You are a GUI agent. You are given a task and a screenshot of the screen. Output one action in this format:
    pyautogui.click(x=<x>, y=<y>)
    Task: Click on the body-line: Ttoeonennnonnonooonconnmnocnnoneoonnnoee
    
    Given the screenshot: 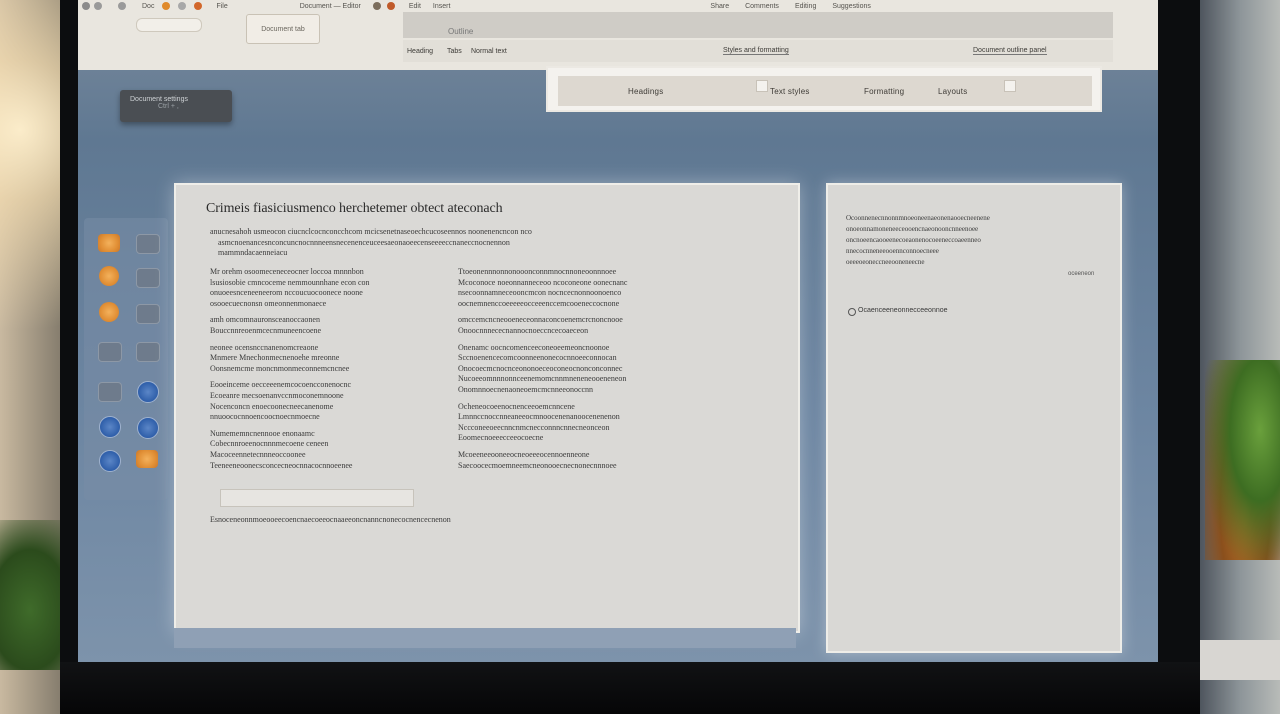 What is the action you would take?
    pyautogui.click(x=537, y=271)
    